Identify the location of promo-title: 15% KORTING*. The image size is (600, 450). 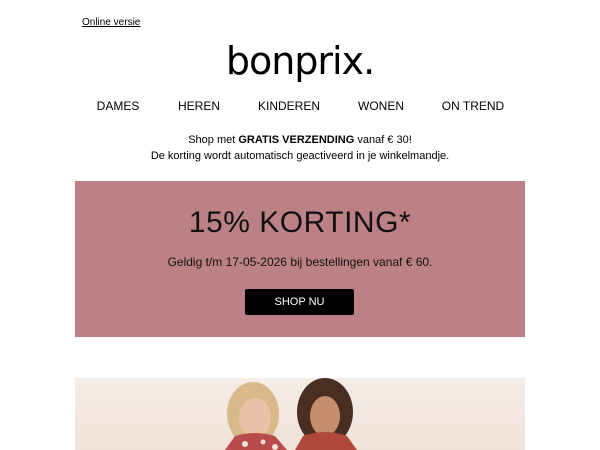
(300, 222).